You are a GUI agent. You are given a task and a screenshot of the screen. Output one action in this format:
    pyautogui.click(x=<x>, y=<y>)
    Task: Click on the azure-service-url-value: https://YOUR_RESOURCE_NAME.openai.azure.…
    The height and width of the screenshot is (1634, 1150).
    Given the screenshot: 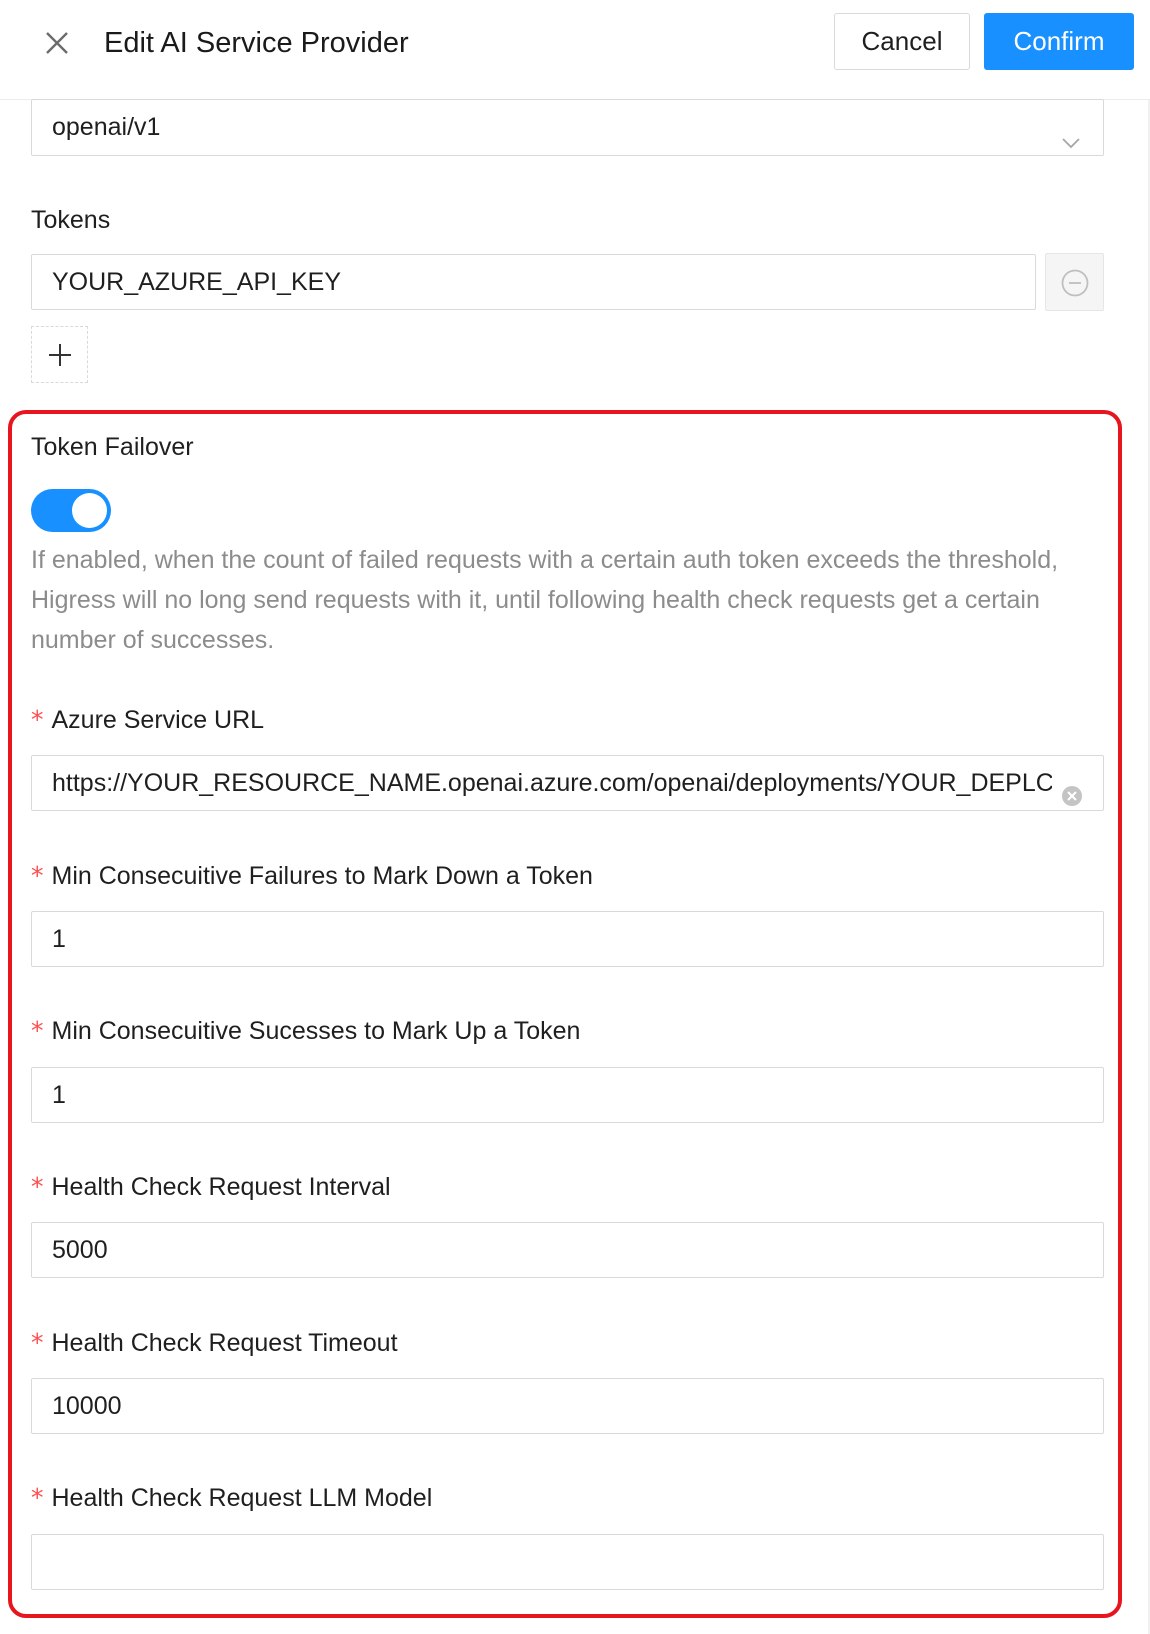 What is the action you would take?
    pyautogui.click(x=552, y=783)
    